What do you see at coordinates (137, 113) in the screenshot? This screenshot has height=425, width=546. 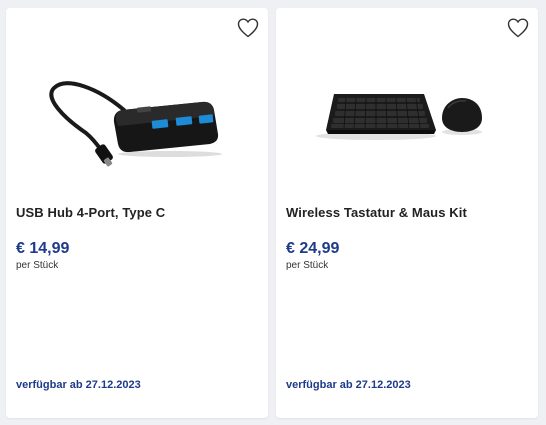 I see `product-image-usb-hub` at bounding box center [137, 113].